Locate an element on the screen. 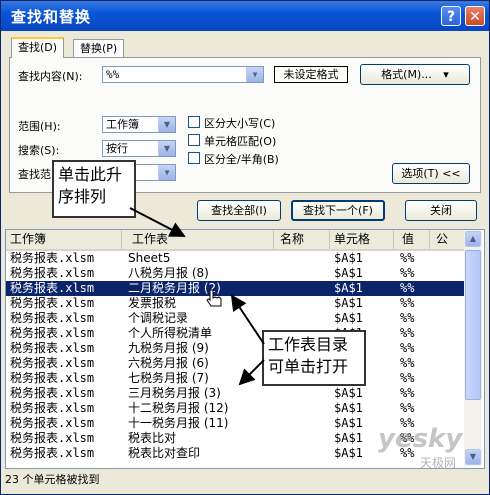 The height and width of the screenshot is (495, 490). watermark-text: 天极网 is located at coordinates (438, 463).